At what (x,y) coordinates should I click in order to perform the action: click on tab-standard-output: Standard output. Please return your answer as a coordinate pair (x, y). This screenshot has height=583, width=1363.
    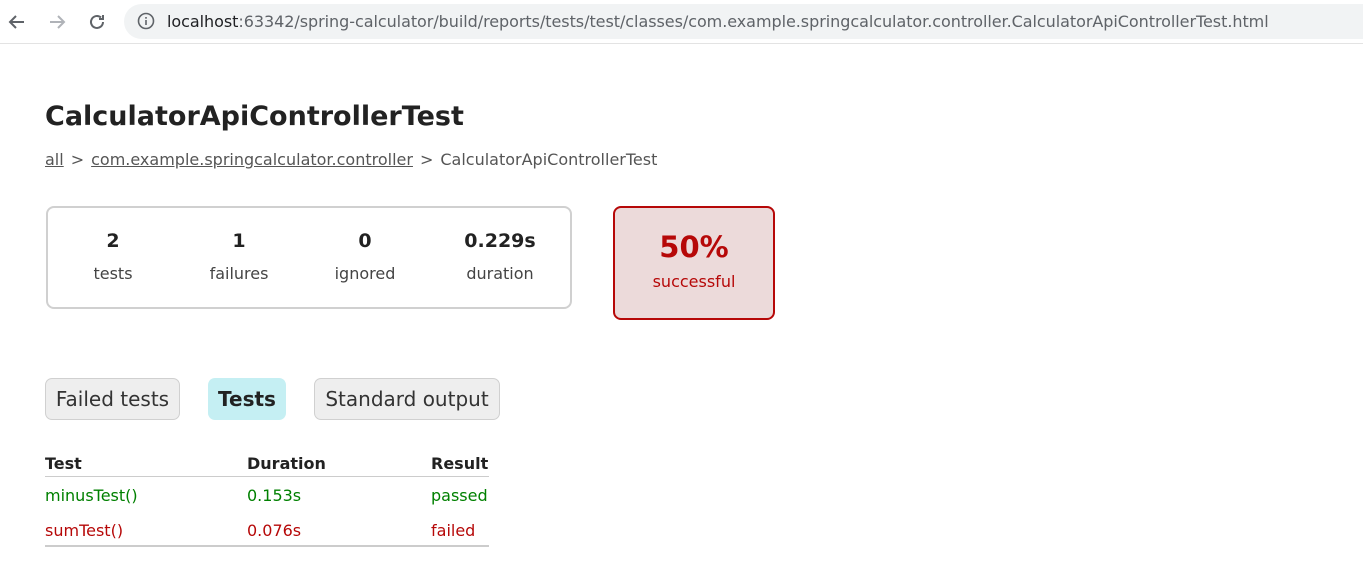
    Looking at the image, I should click on (407, 399).